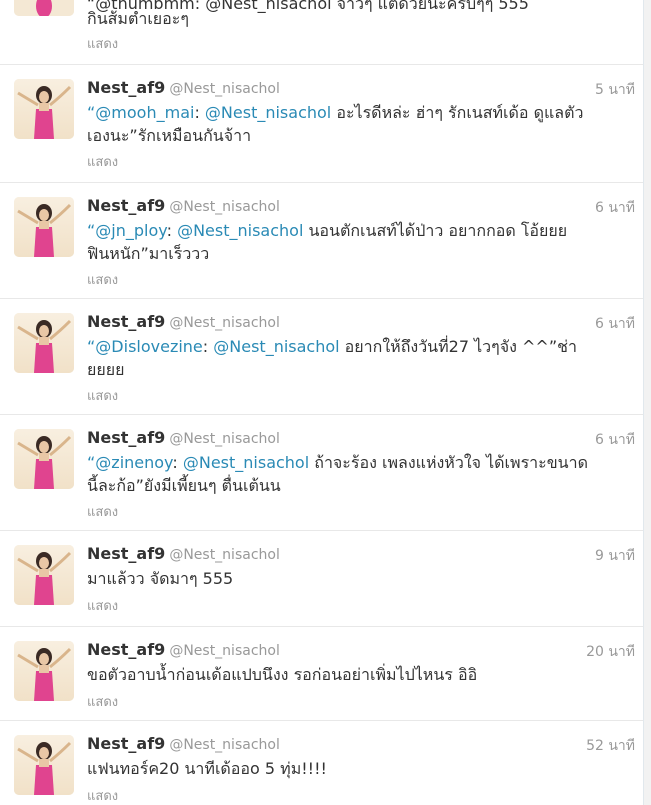 This screenshot has width=651, height=805. What do you see at coordinates (361, 89) in the screenshot?
I see `tweet-header: Nest_af9 @Nest_nisachol 5 นาที` at bounding box center [361, 89].